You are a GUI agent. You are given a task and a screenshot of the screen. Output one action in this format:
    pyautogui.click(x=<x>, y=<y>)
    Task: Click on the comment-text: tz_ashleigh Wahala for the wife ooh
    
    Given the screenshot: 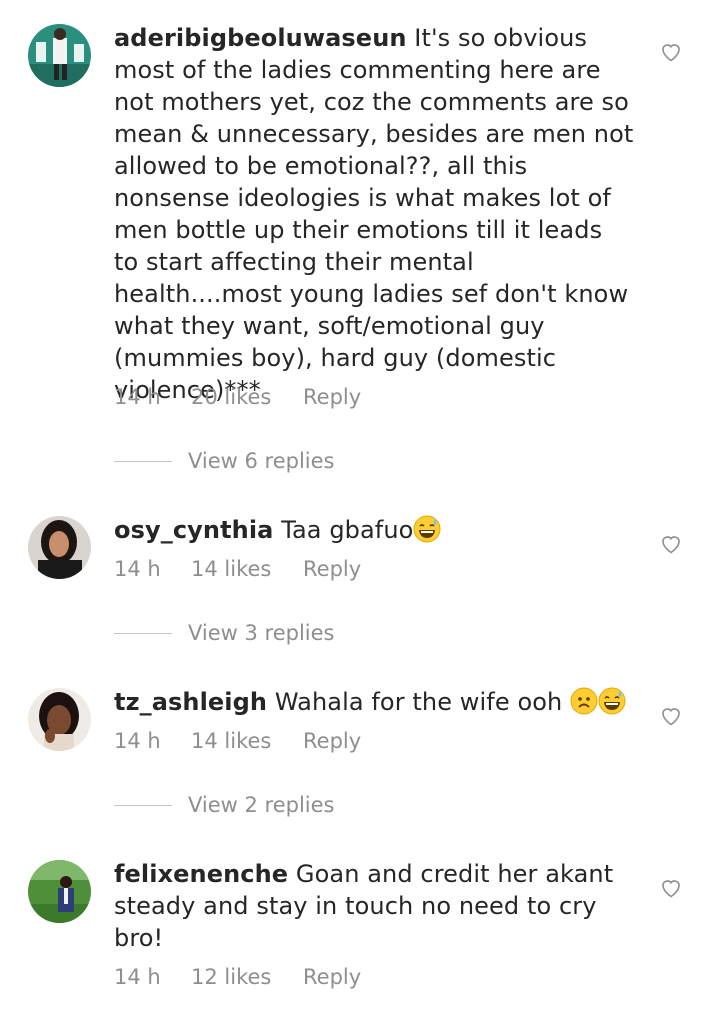 What is the action you would take?
    pyautogui.click(x=374, y=702)
    